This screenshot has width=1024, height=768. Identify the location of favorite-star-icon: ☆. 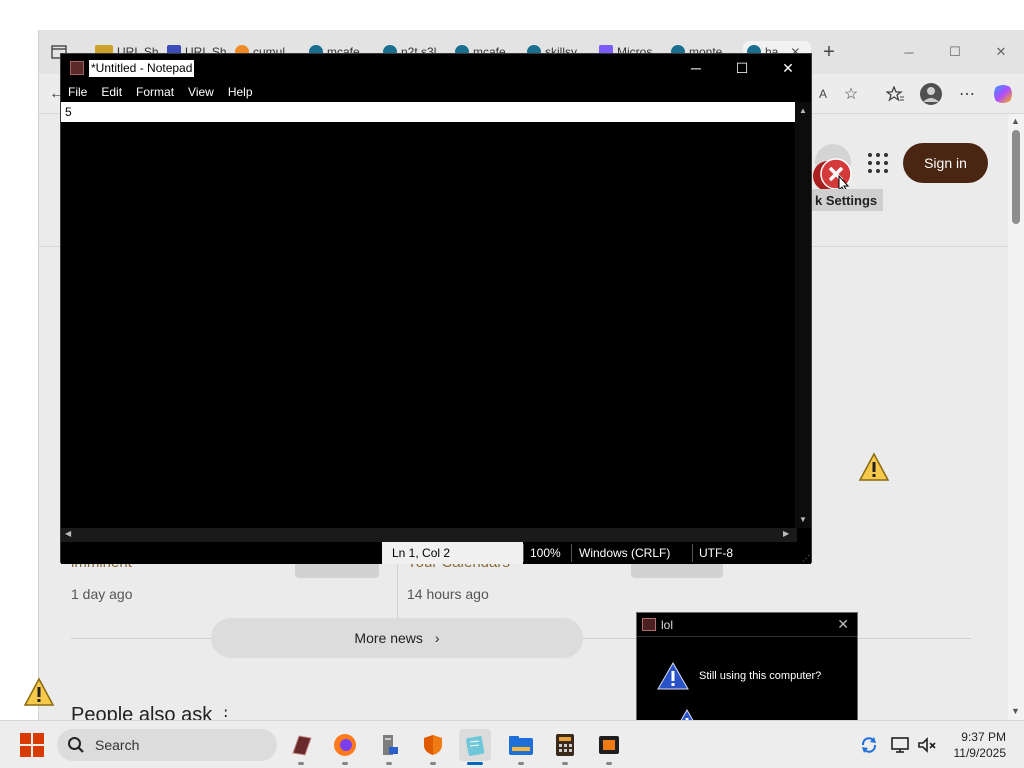
(851, 94).